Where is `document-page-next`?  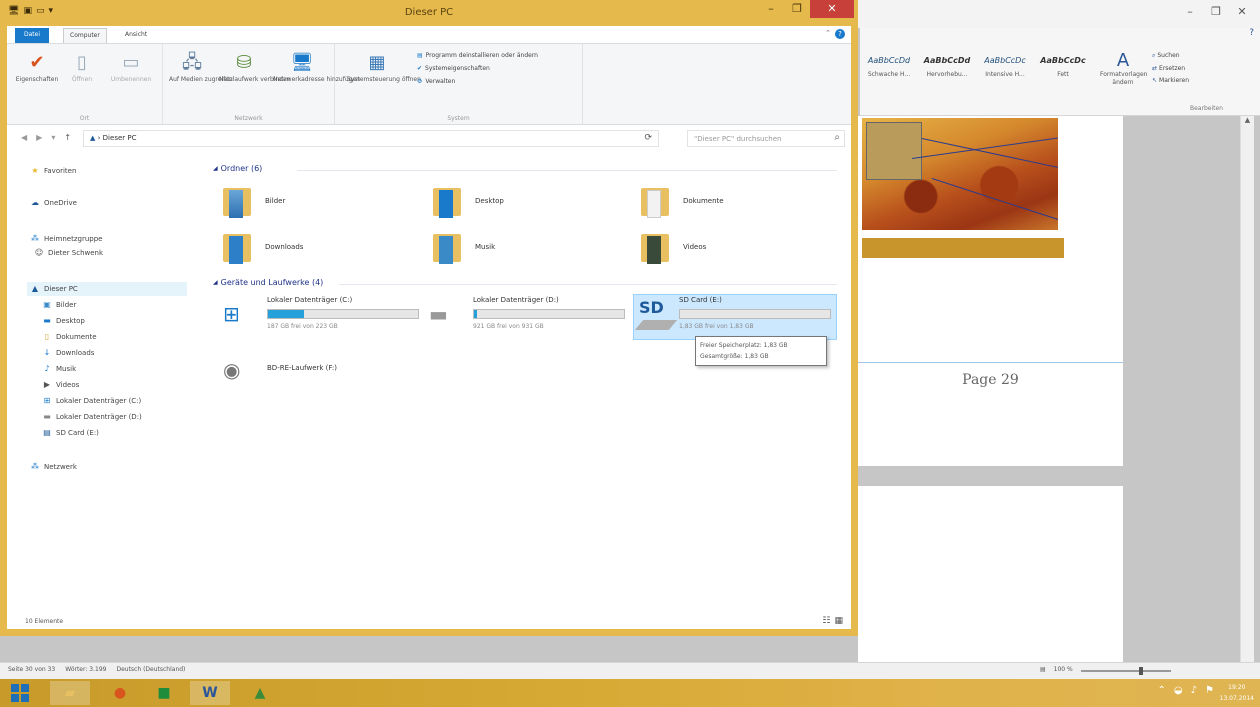 document-page-next is located at coordinates (990, 574).